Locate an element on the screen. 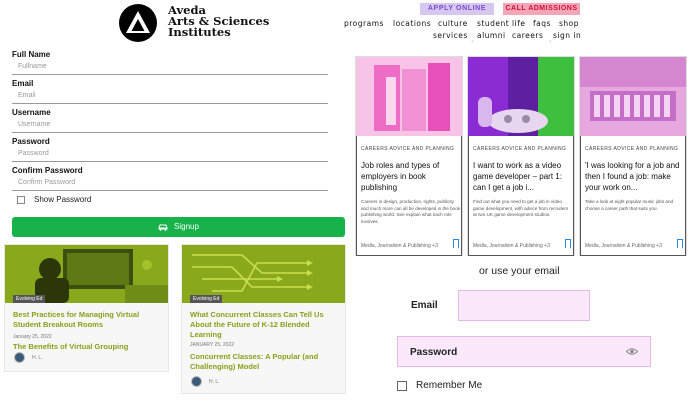 The image size is (700, 400). blog-date: JANUARY 25, 2022 is located at coordinates (212, 345).